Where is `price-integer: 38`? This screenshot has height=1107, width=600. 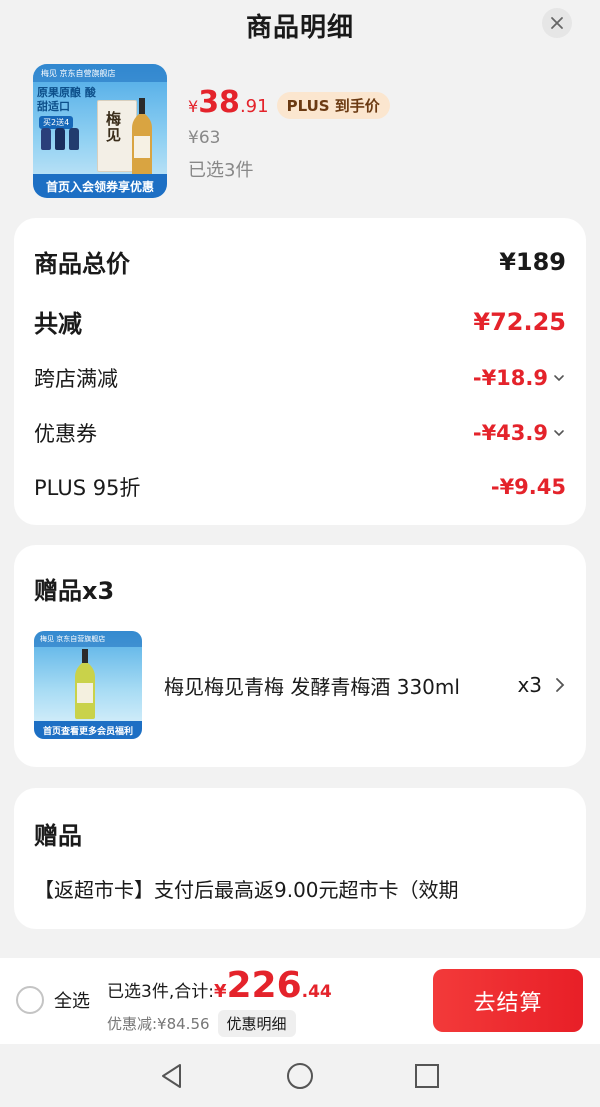 price-integer: 38 is located at coordinates (219, 102).